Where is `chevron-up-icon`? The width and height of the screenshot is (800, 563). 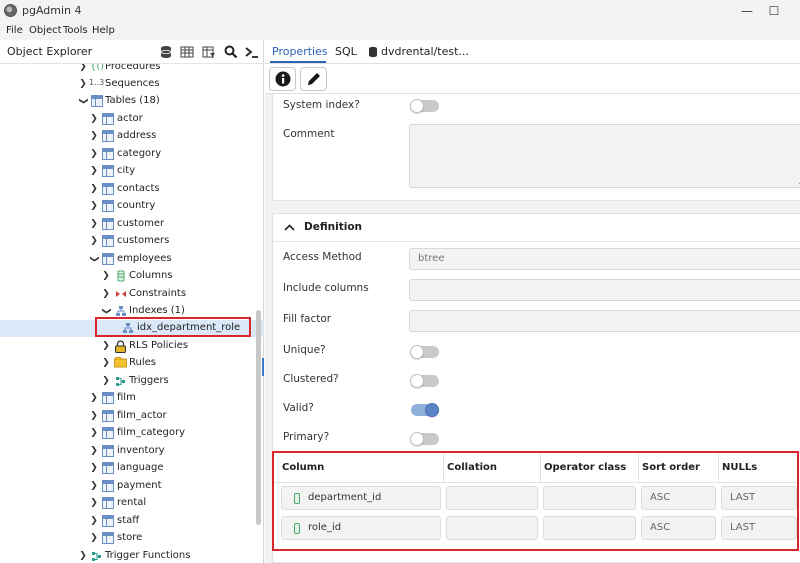 chevron-up-icon is located at coordinates (289, 228).